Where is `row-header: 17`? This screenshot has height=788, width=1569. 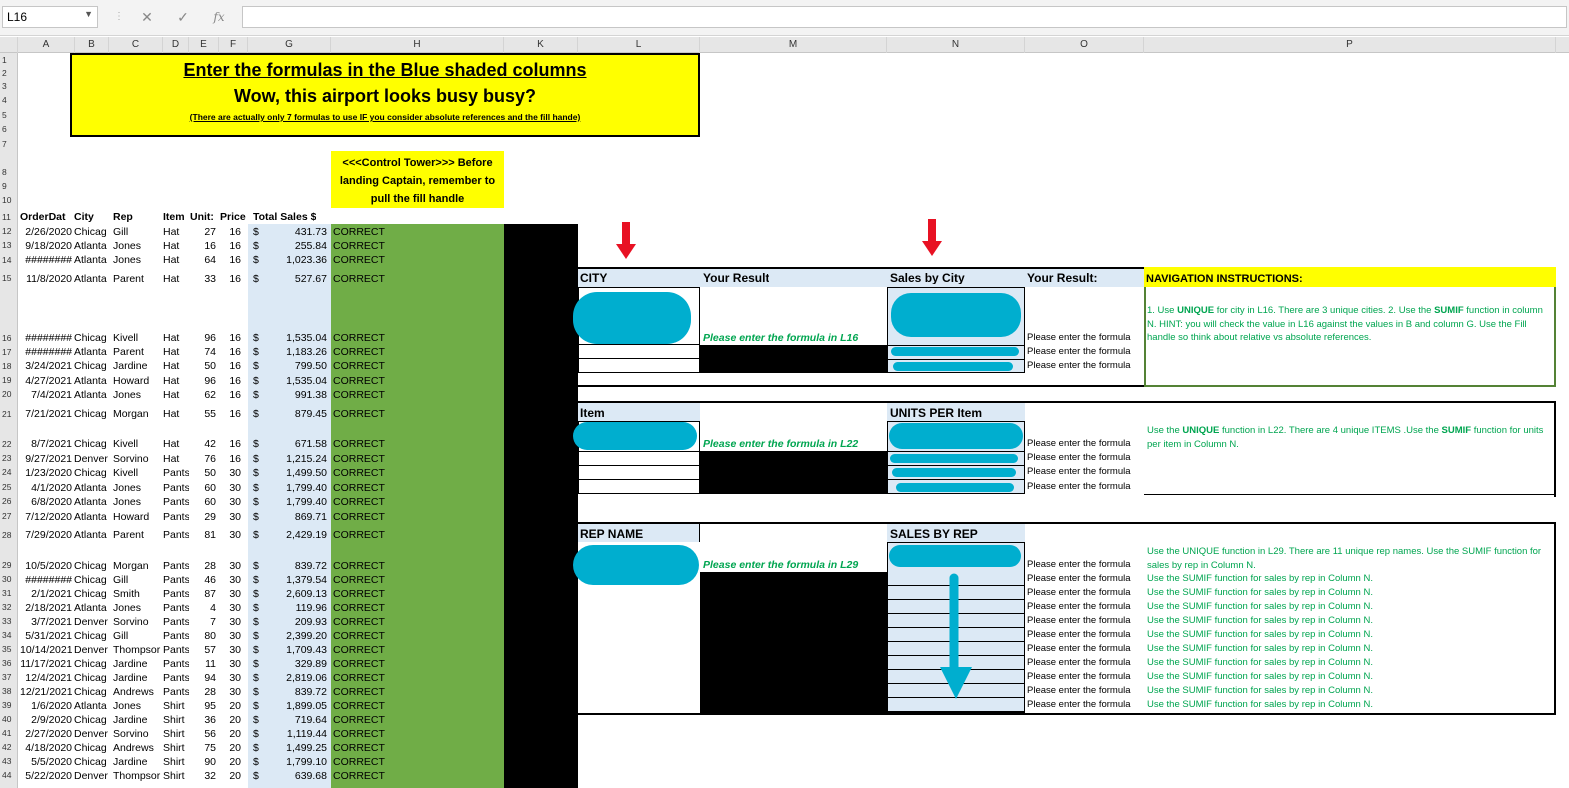
row-header: 17 is located at coordinates (9, 352).